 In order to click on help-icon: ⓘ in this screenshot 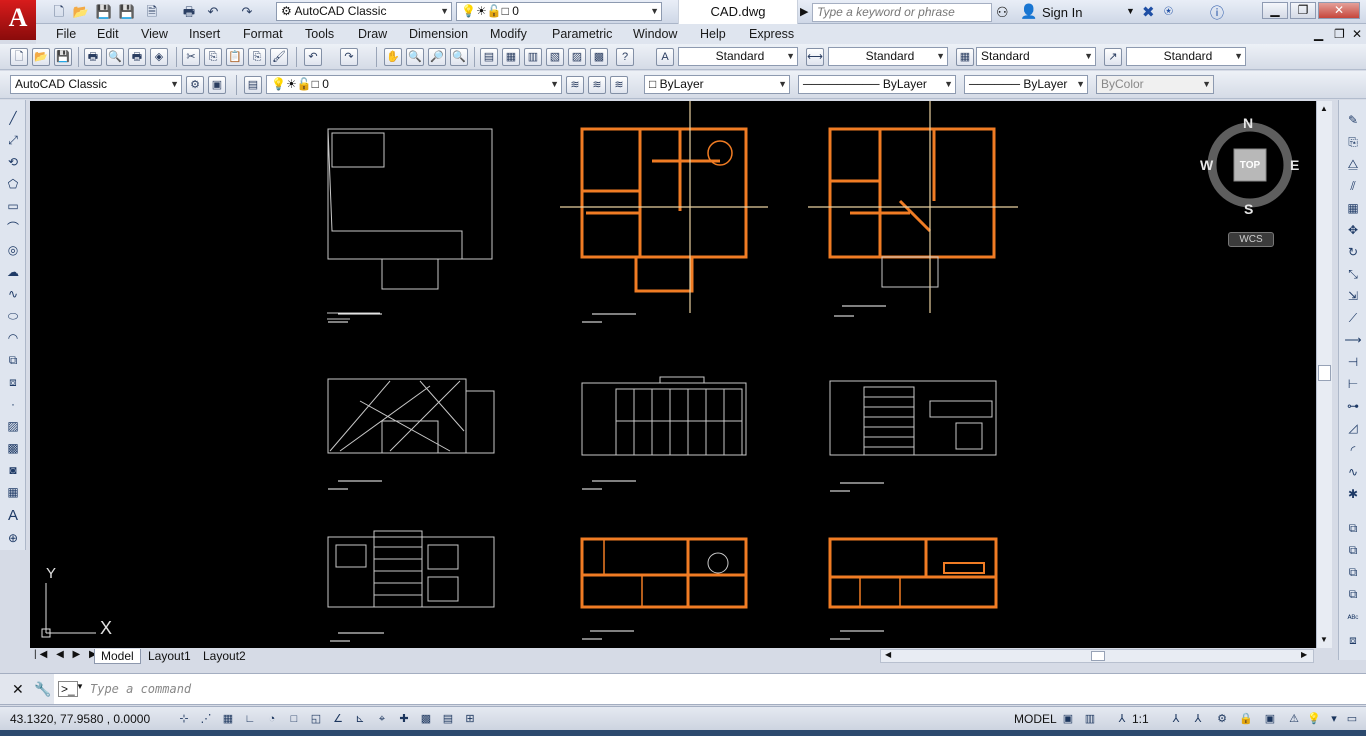, I will do `click(1217, 13)`.